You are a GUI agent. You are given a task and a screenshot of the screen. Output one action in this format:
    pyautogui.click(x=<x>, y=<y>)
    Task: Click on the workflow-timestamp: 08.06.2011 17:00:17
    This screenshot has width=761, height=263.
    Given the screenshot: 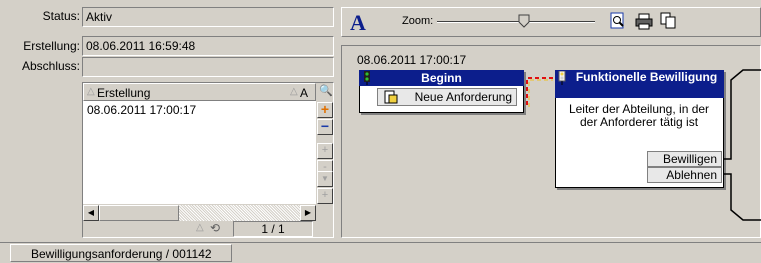 What is the action you would take?
    pyautogui.click(x=412, y=60)
    